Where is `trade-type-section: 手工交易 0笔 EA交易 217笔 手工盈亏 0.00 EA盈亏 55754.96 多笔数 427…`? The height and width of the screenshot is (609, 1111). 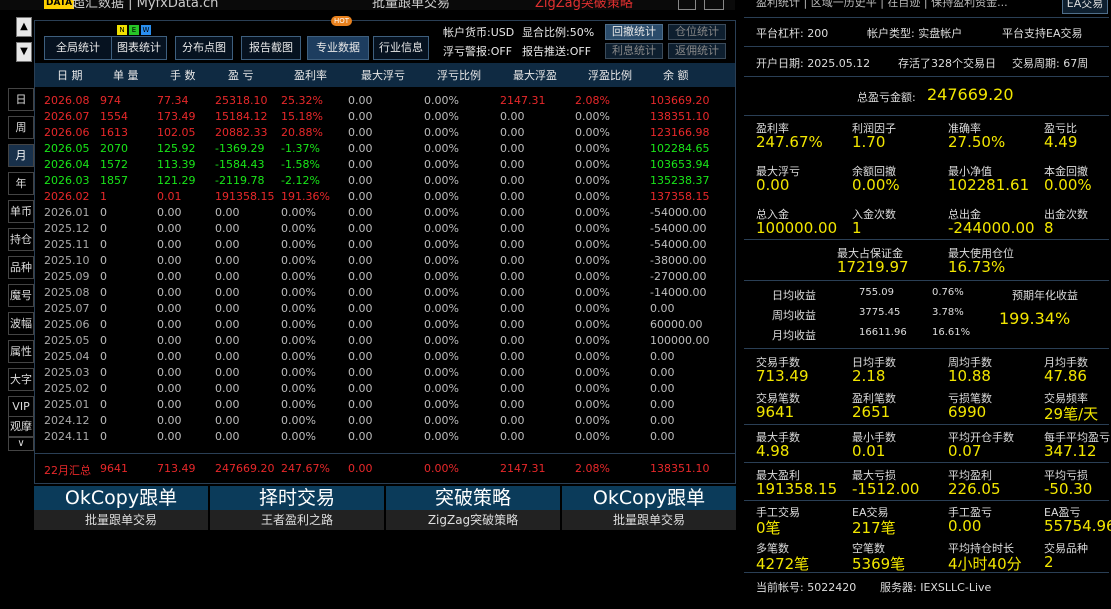
trade-type-section: 手工交易 0笔 EA交易 217笔 手工盈亏 0.00 EA盈亏 55754.96 多笔数 427… is located at coordinates (927, 537).